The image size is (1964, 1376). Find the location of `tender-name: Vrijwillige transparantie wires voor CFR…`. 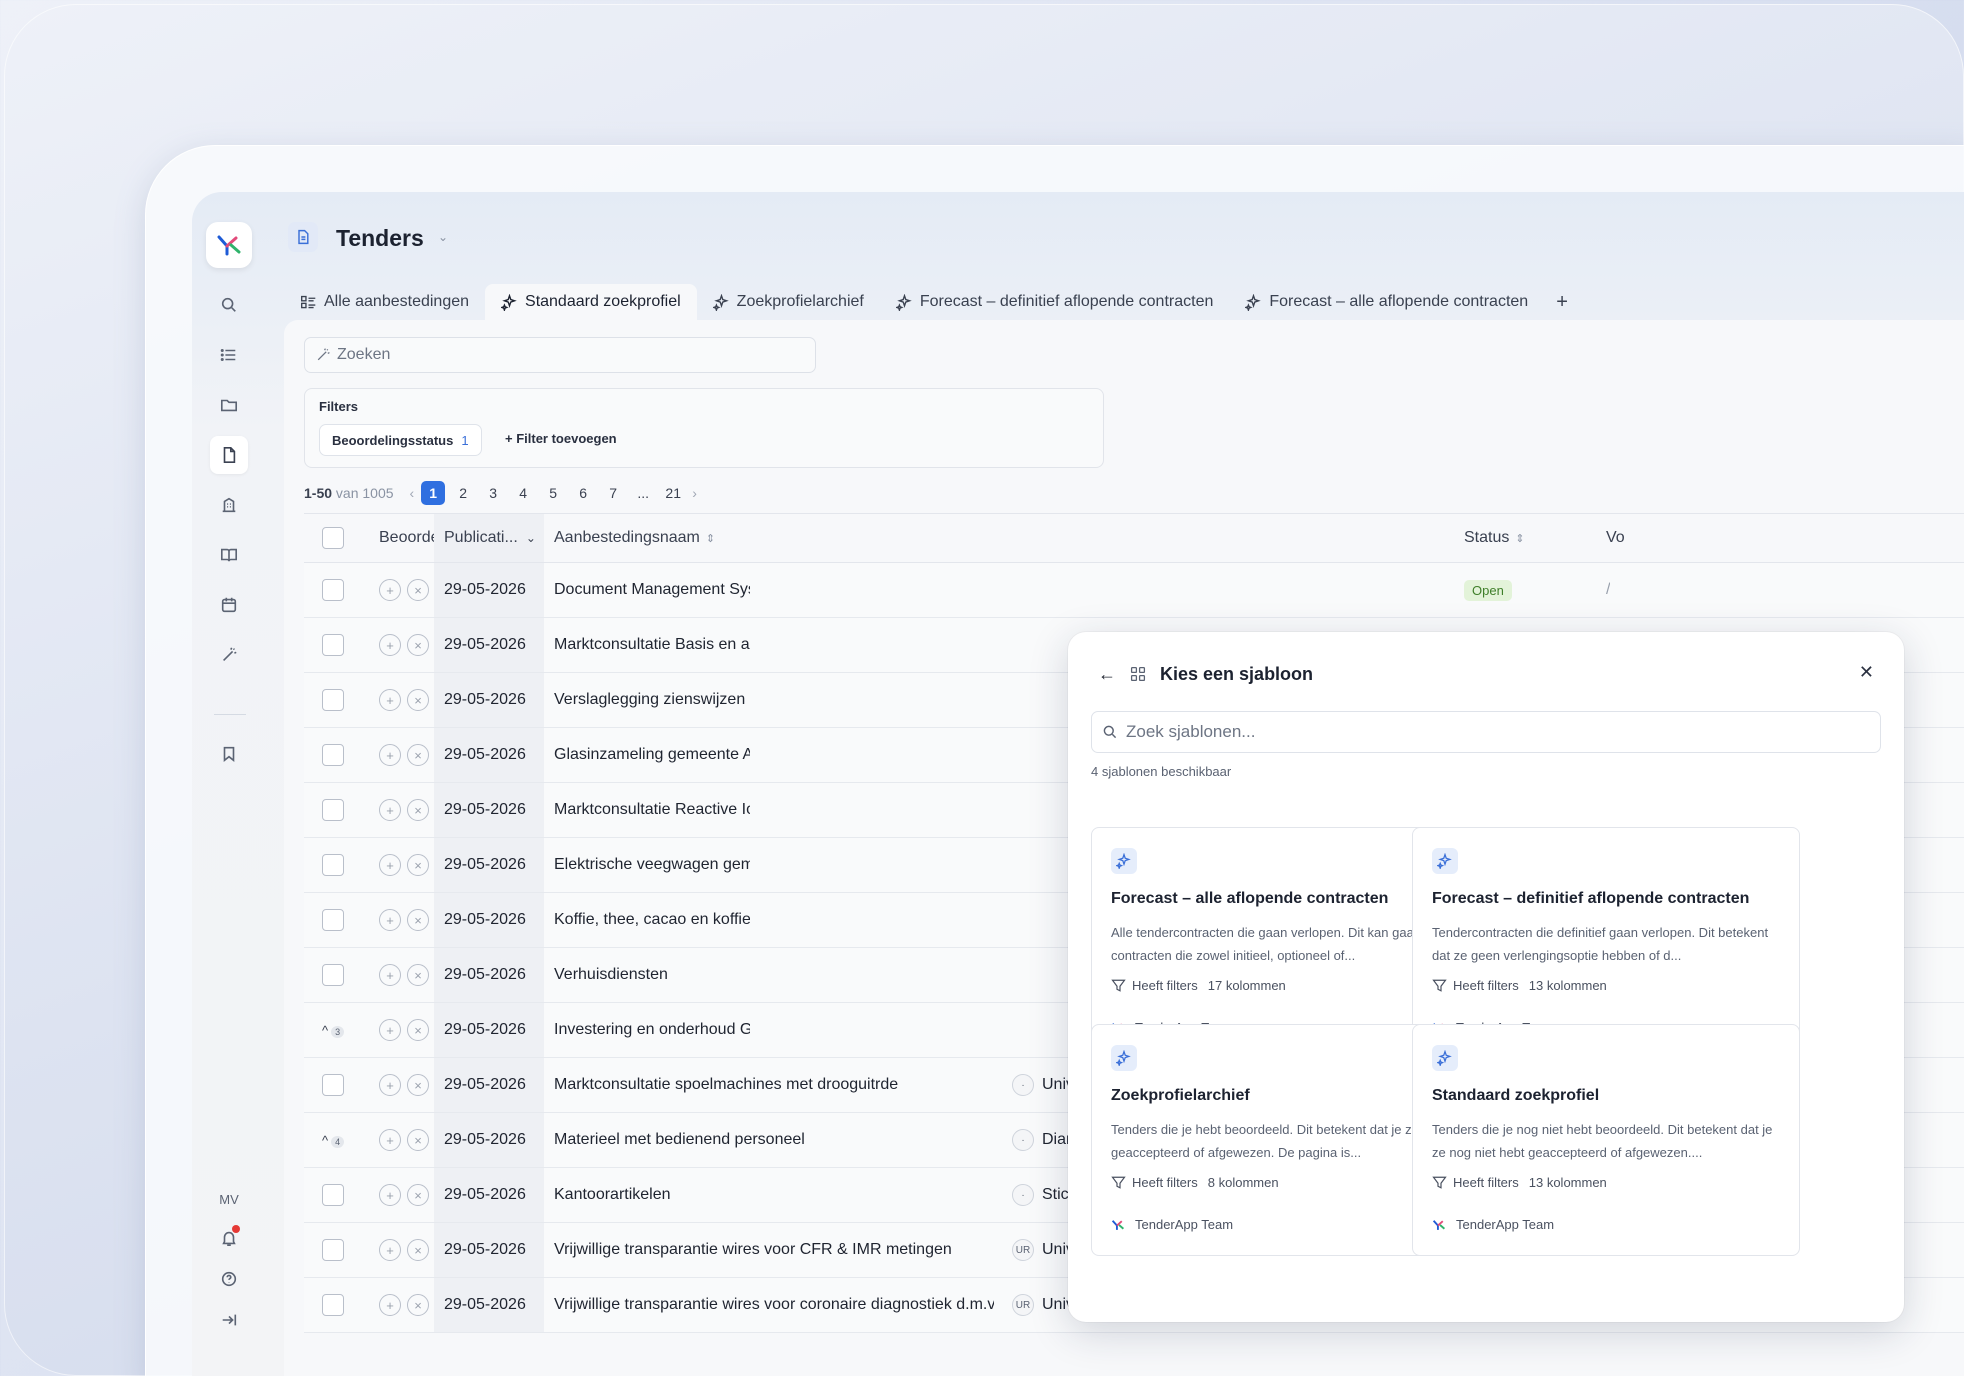

tender-name: Vrijwillige transparantie wires voor CFR… is located at coordinates (774, 1250).